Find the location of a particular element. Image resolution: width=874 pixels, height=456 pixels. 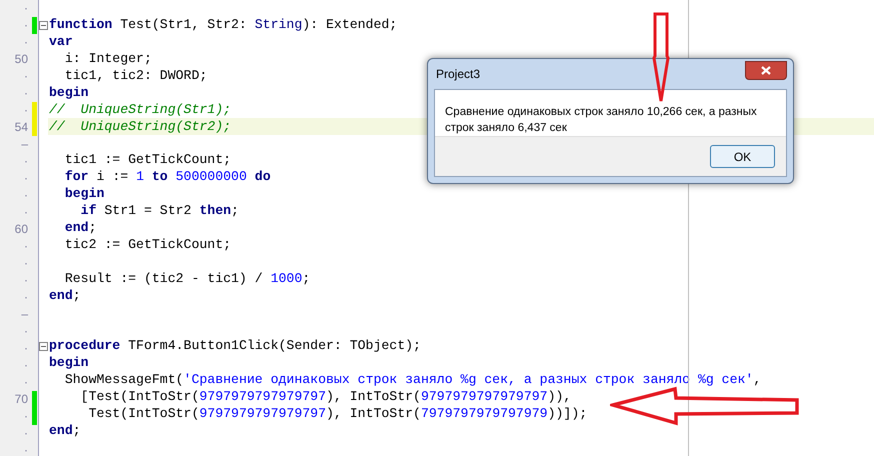

code-line: for i := 1 to 500000000 do is located at coordinates (167, 177).